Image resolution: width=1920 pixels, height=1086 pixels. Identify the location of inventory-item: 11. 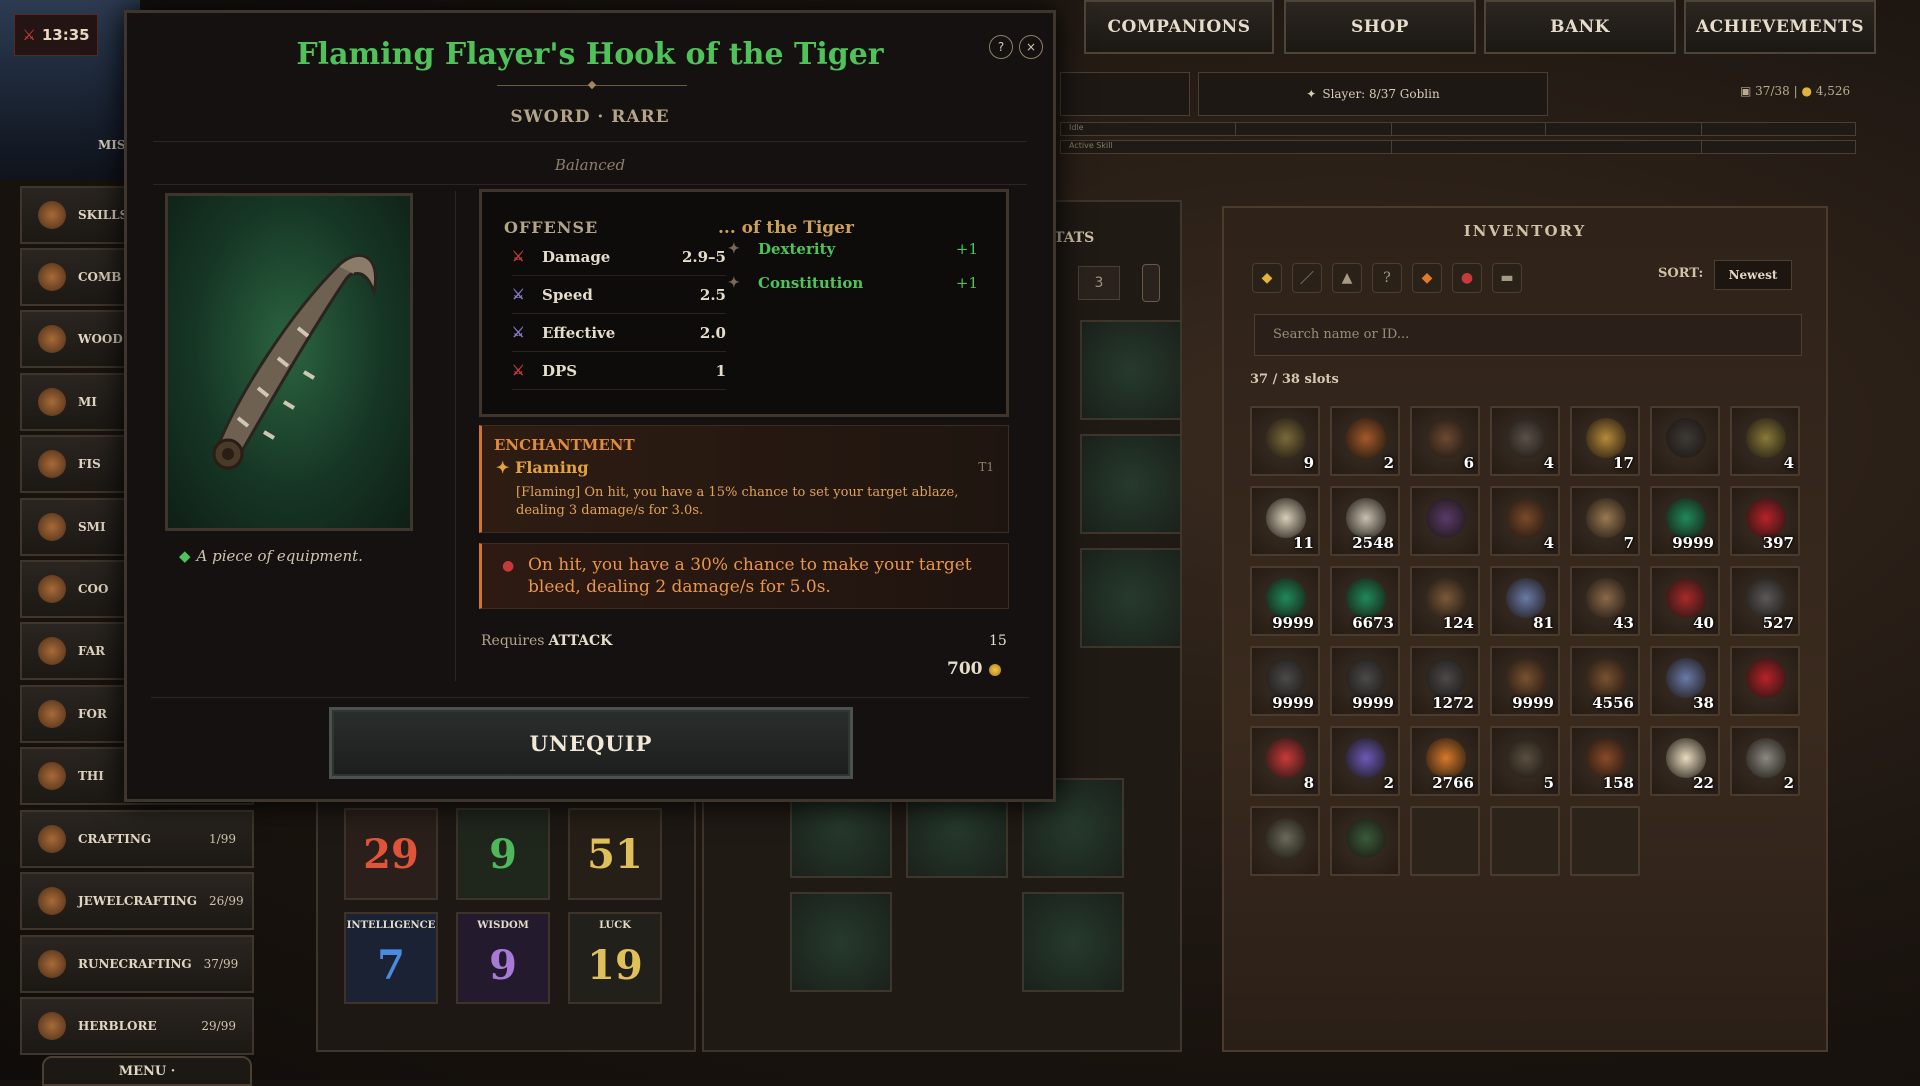
(1285, 521).